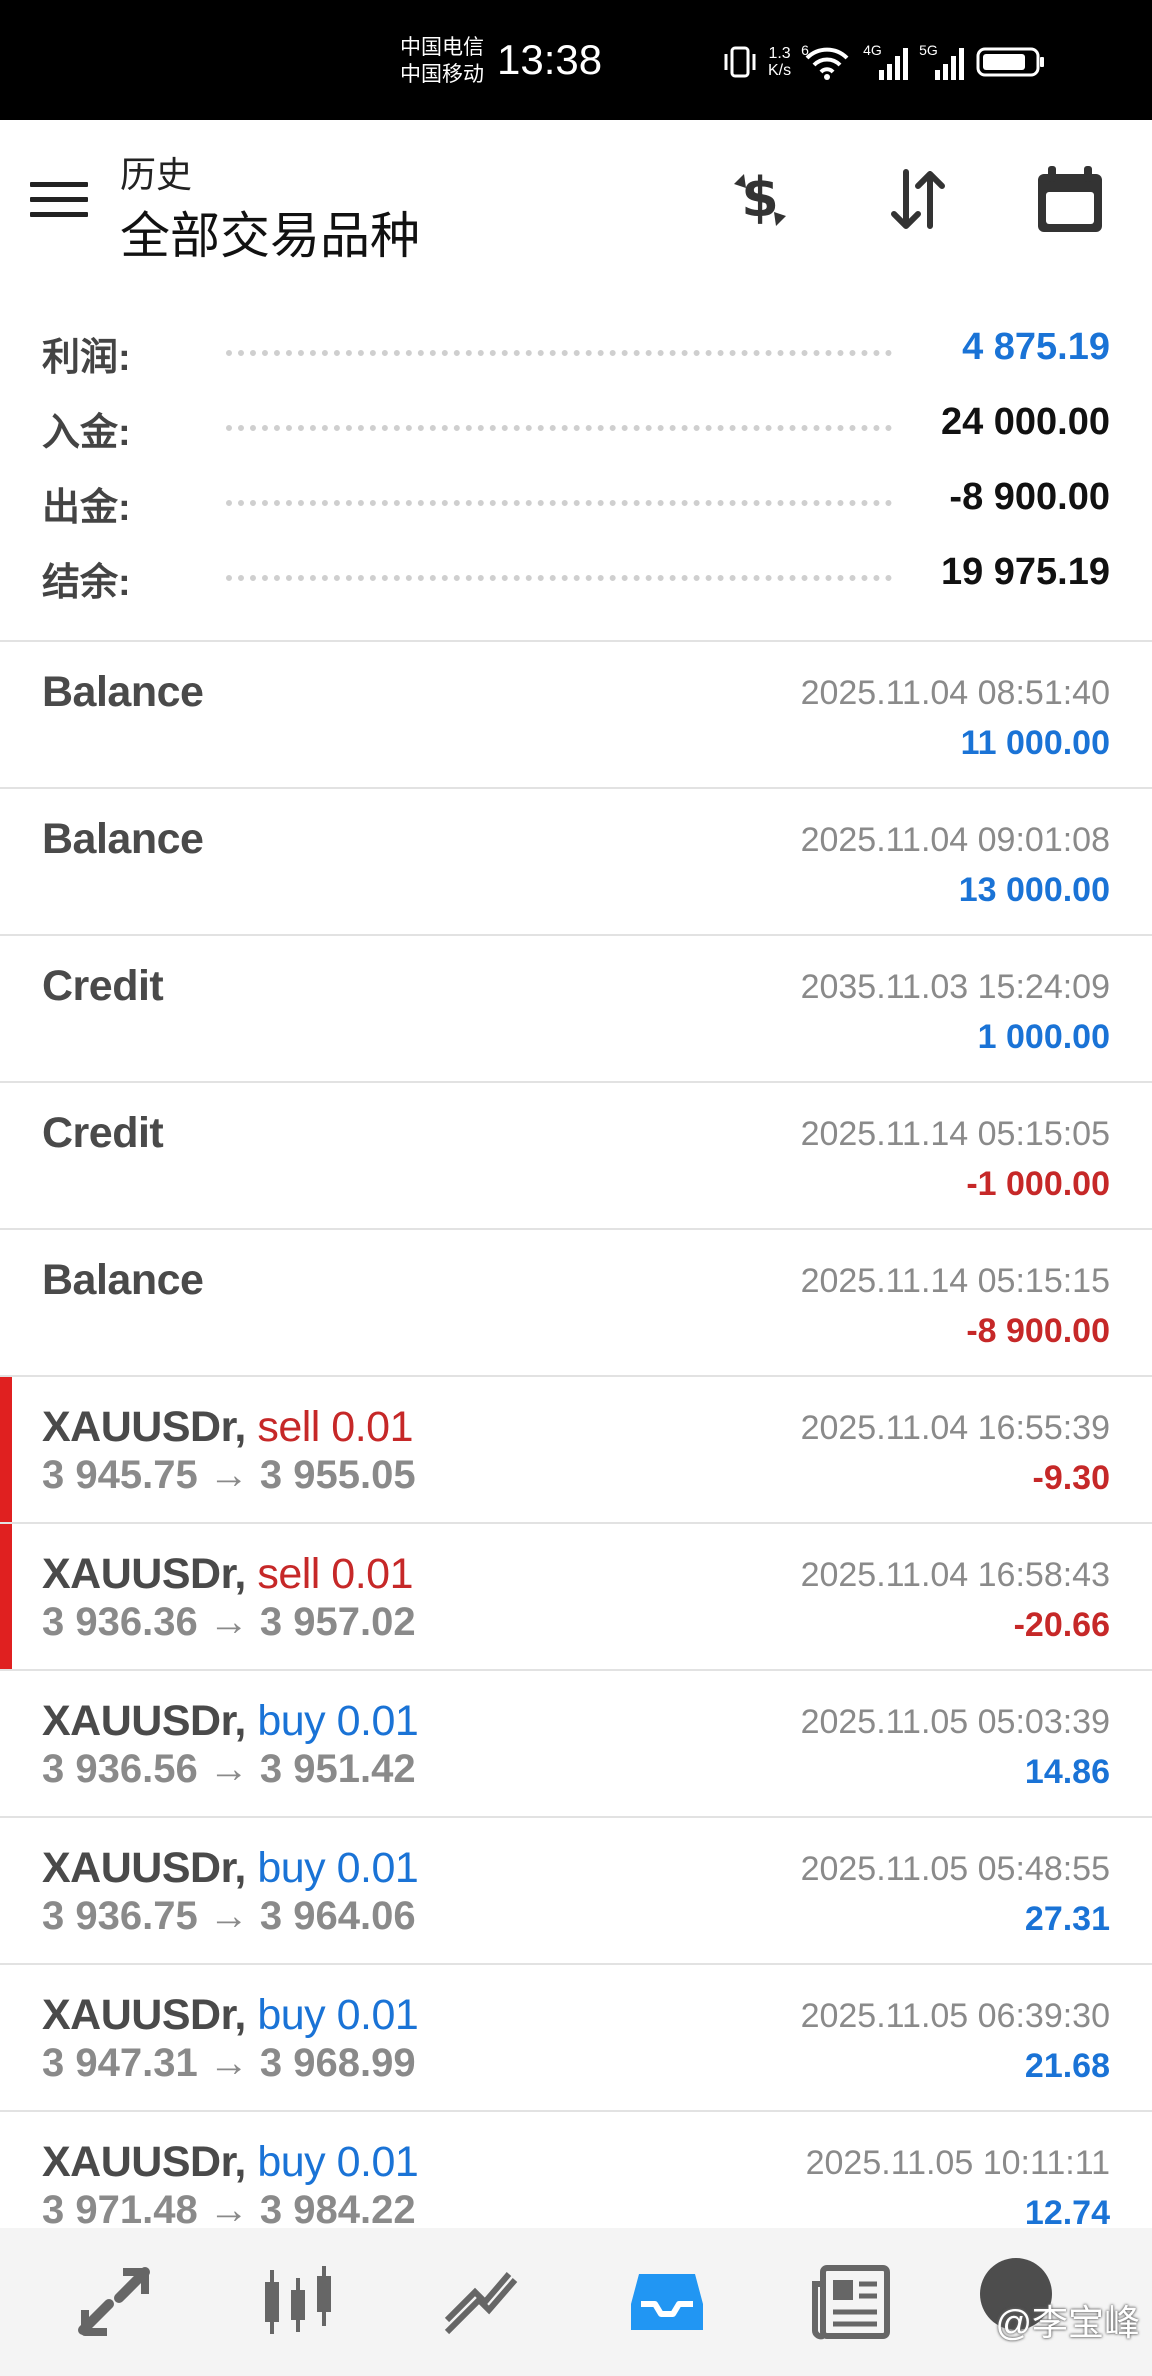 The height and width of the screenshot is (2376, 1152). I want to click on nav-trade, so click(481, 2302).